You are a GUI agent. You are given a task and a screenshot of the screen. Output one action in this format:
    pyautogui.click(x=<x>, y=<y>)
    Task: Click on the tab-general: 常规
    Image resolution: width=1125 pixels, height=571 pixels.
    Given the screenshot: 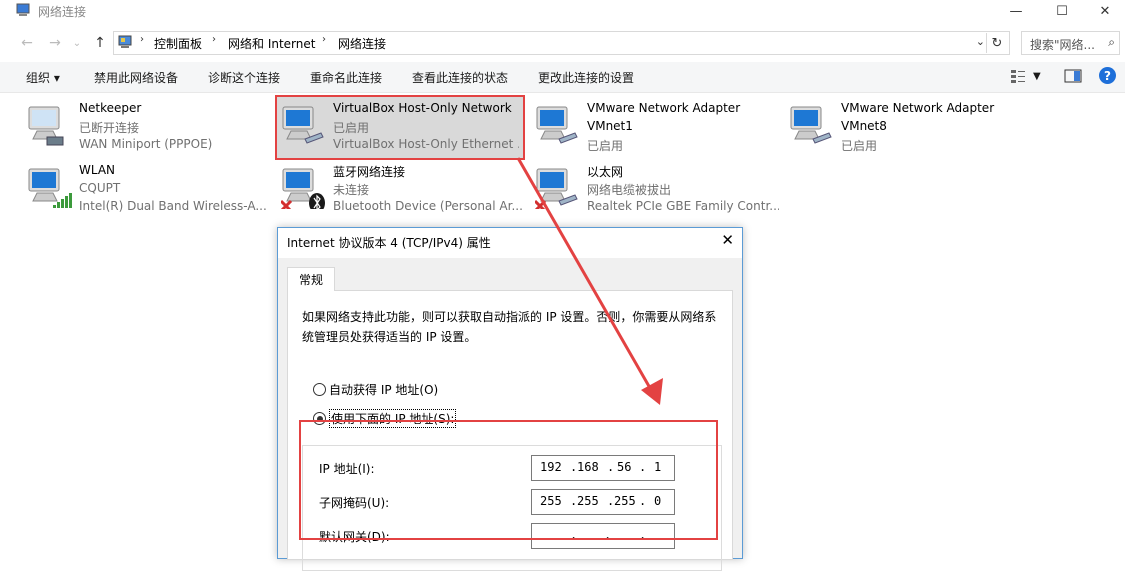 What is the action you would take?
    pyautogui.click(x=311, y=279)
    